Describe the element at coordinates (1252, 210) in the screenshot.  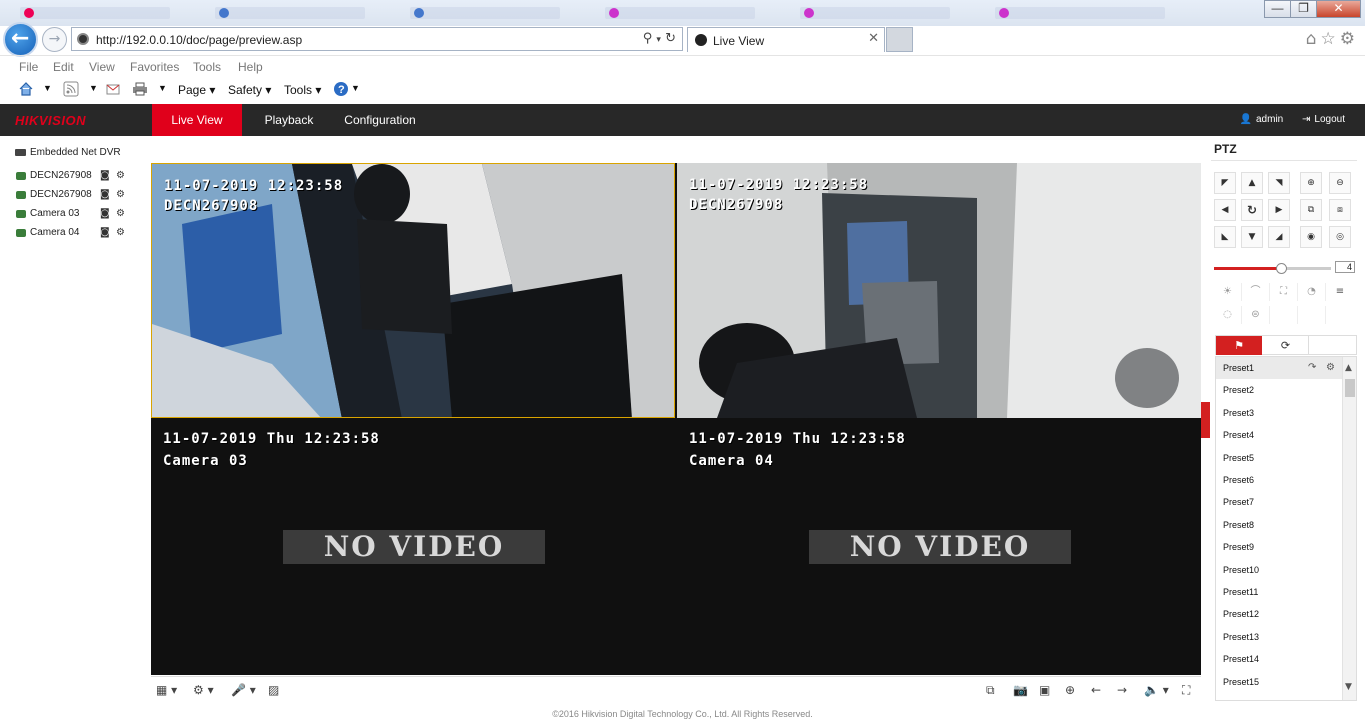
I see `auto-scan-button: ↻` at that location.